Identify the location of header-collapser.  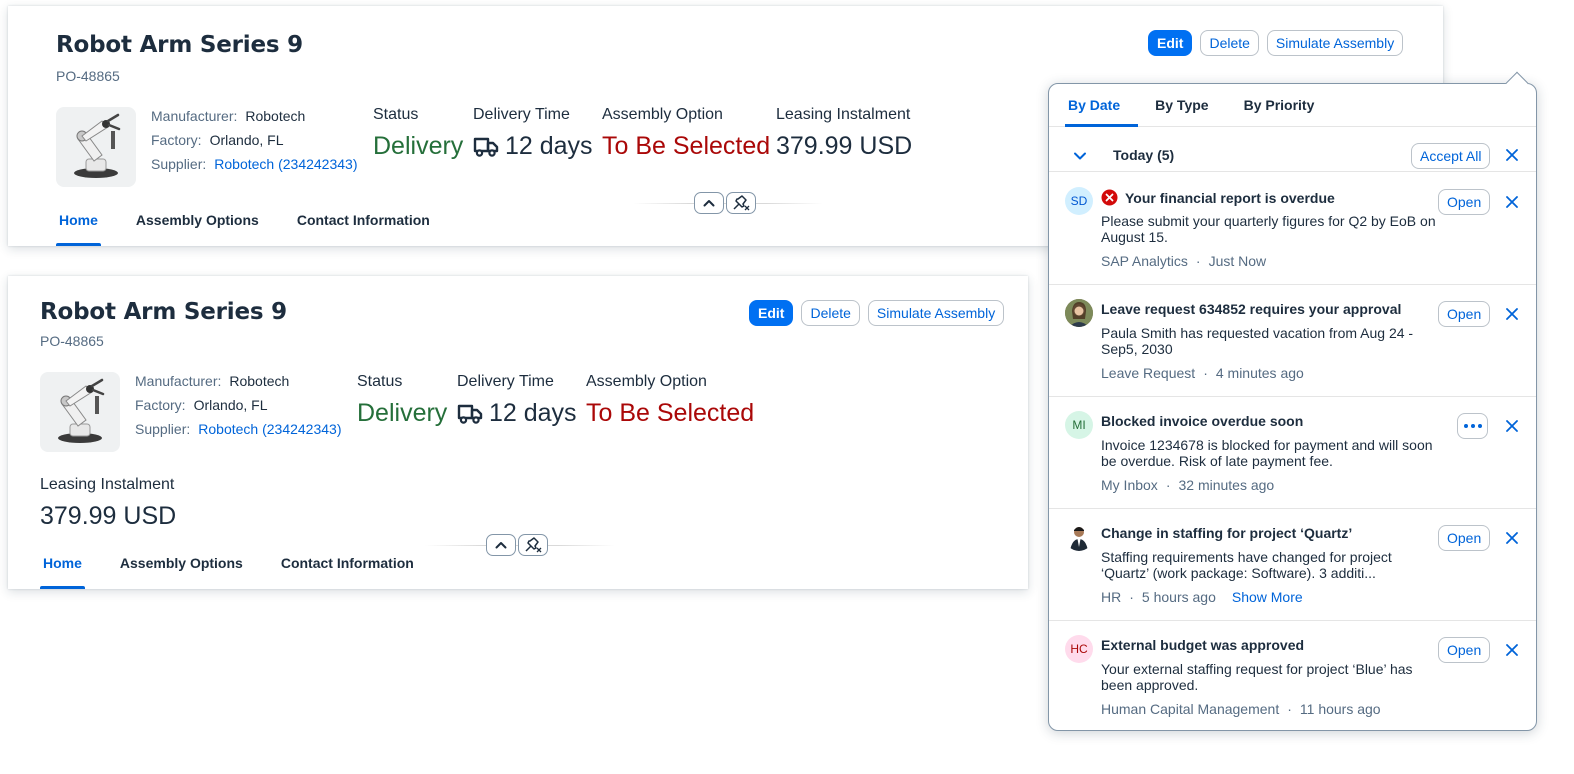
(728, 204).